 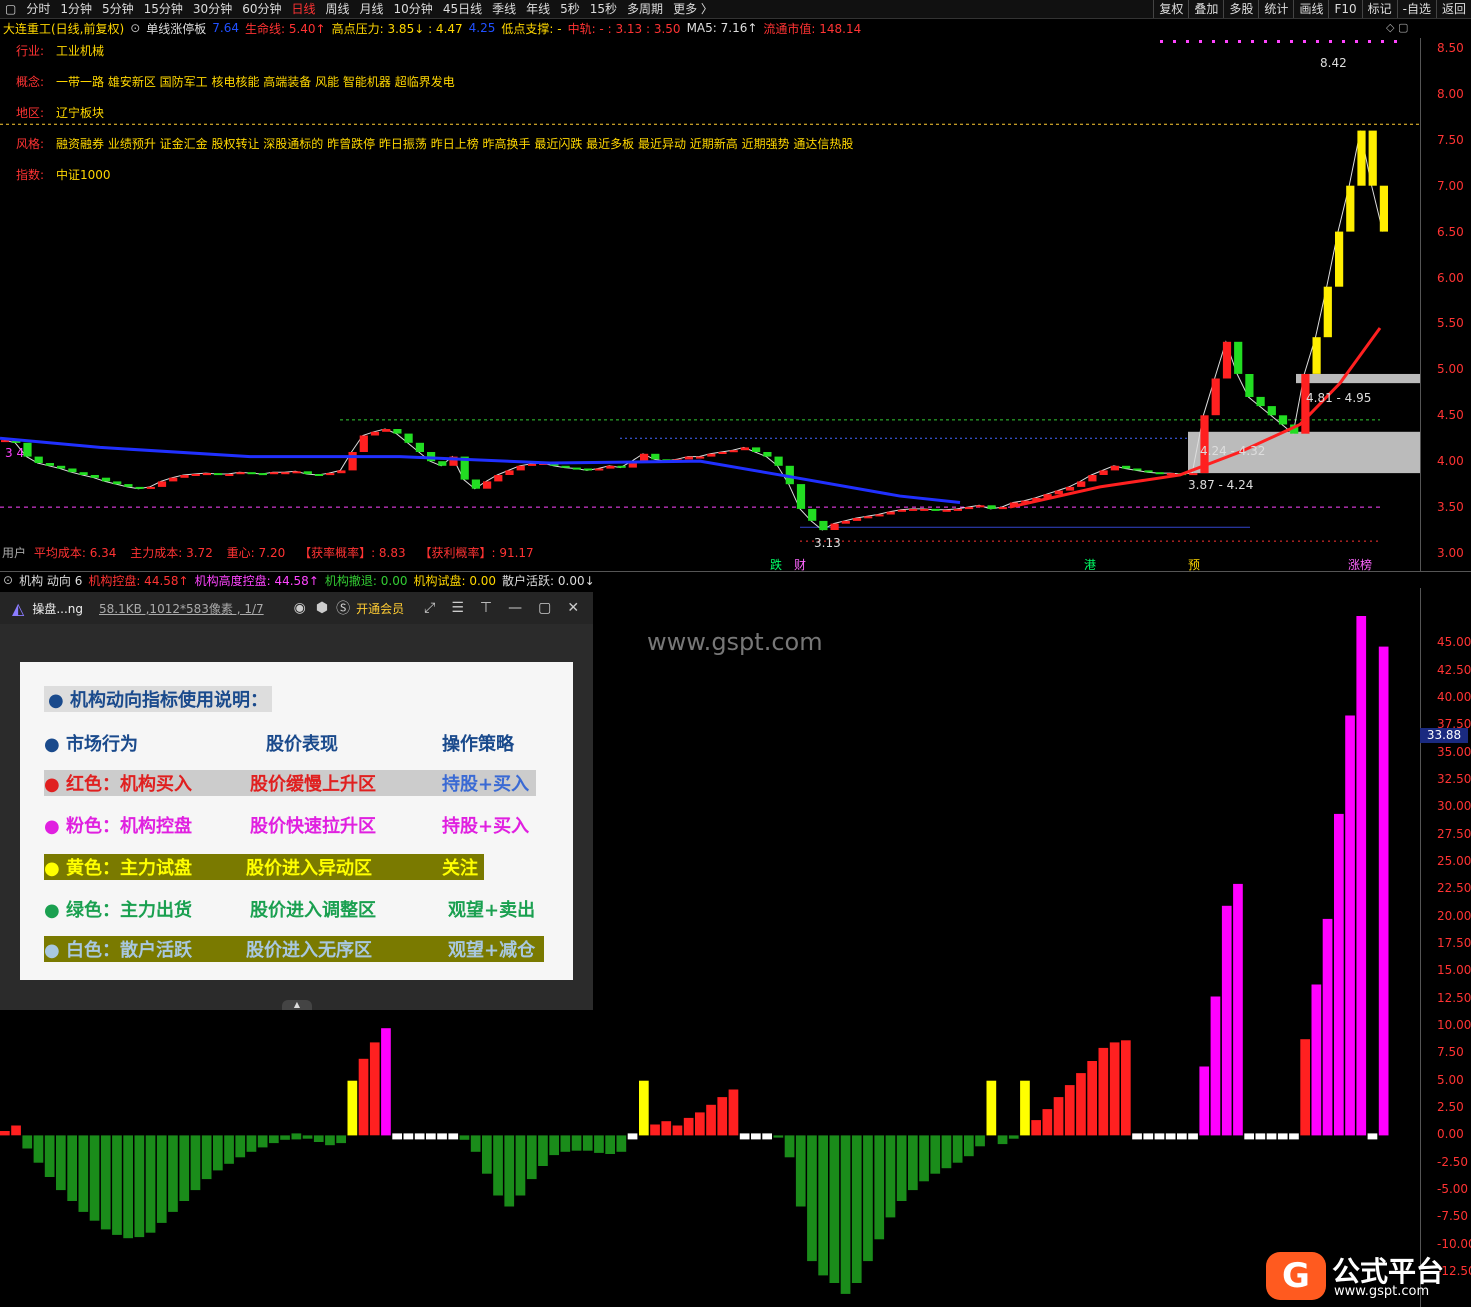 I want to click on vip-button: 开通会员, so click(x=380, y=608).